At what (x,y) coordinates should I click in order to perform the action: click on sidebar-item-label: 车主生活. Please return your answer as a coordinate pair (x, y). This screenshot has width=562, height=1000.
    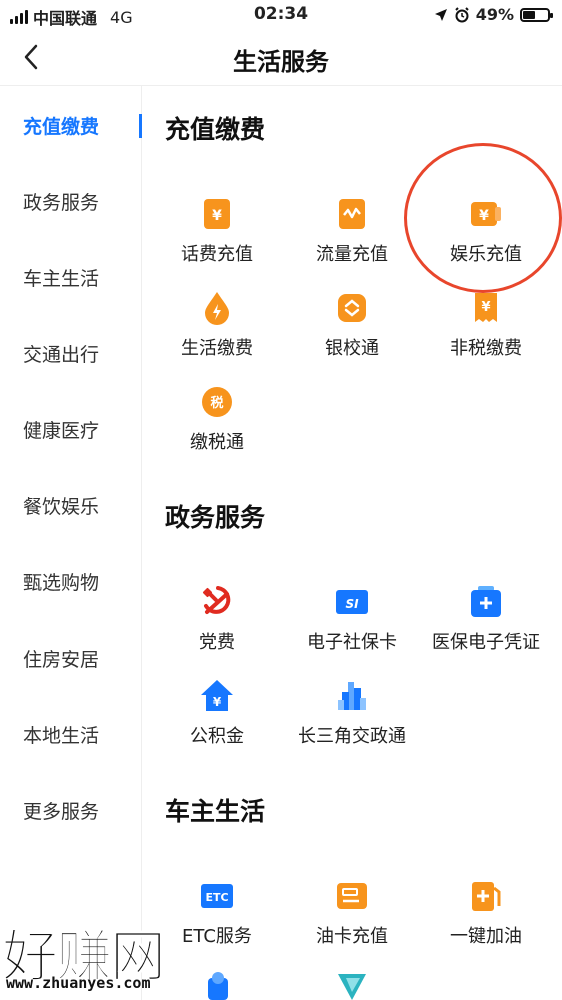
    Looking at the image, I should click on (61, 279).